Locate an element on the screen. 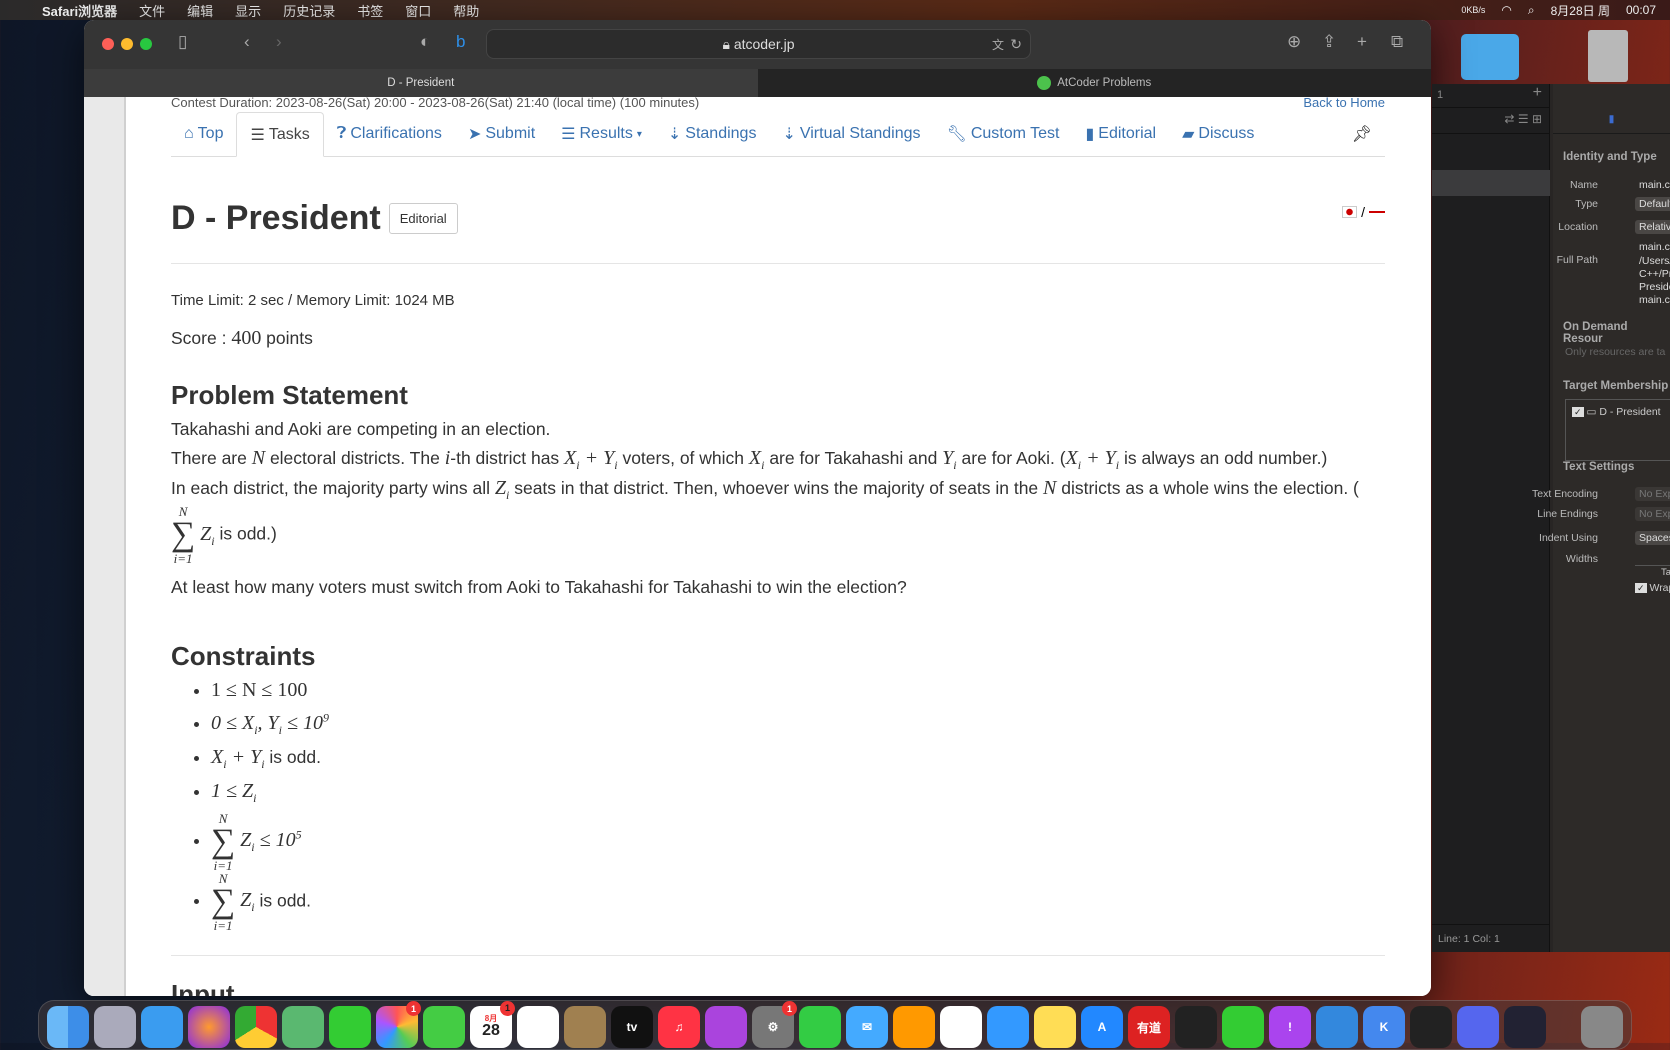  clock-time: 00:07 is located at coordinates (1641, 10).